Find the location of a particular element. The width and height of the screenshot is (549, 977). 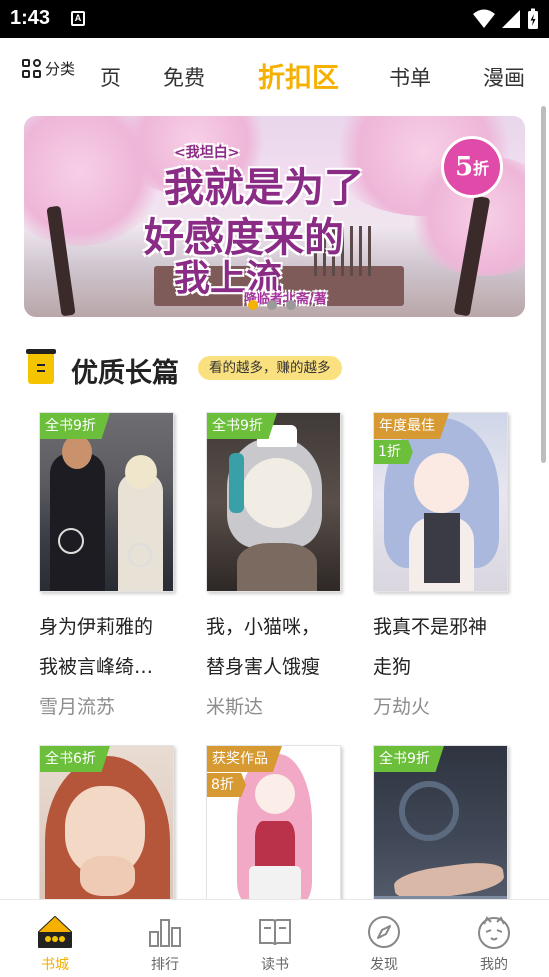

bottom-tab-label: 书城 is located at coordinates (55, 965).